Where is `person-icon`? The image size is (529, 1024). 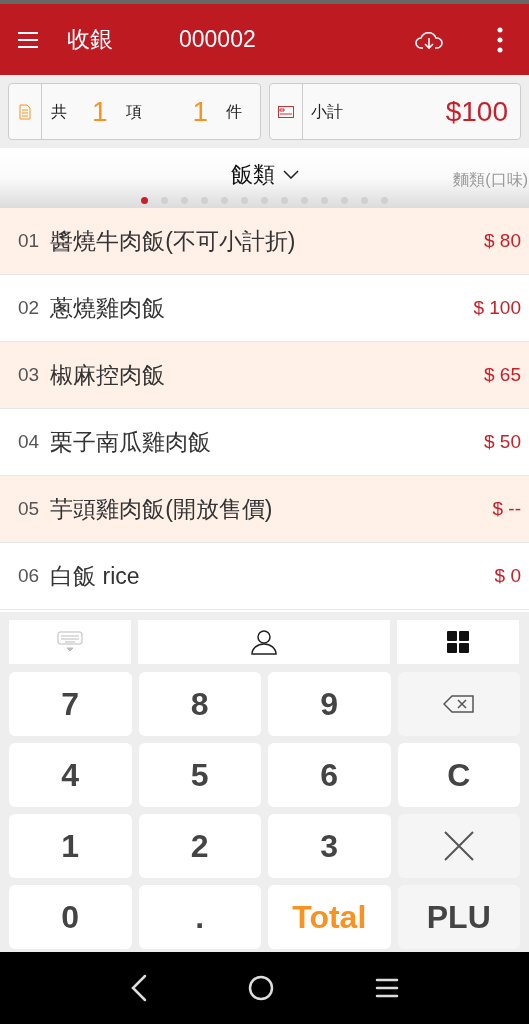
person-icon is located at coordinates (264, 642).